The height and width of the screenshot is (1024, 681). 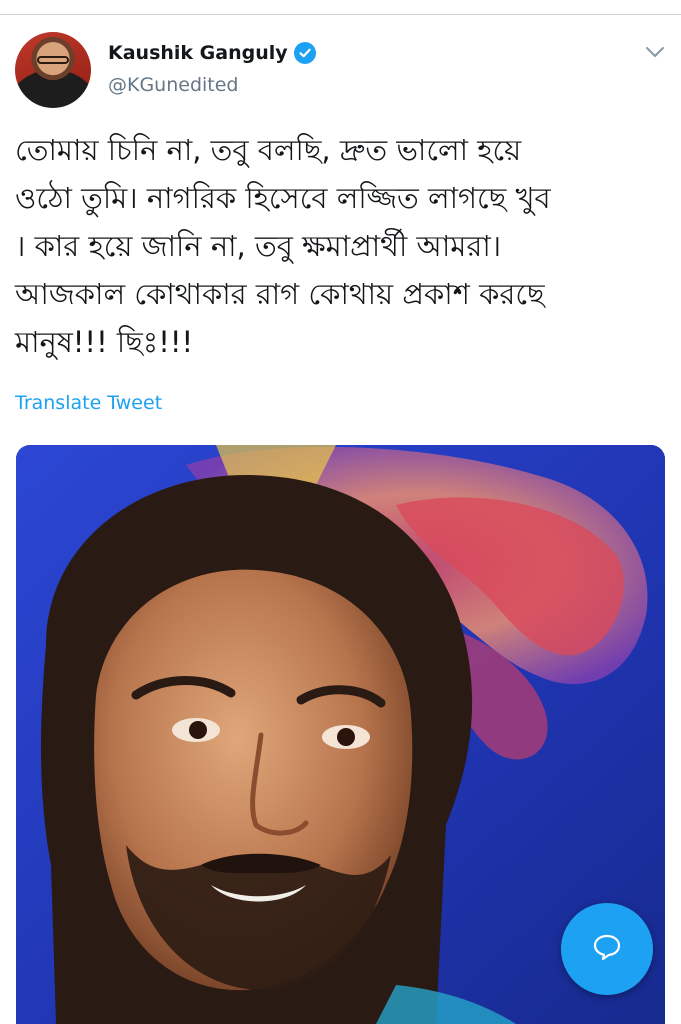 What do you see at coordinates (53, 60) in the screenshot?
I see `avatar-glasses` at bounding box center [53, 60].